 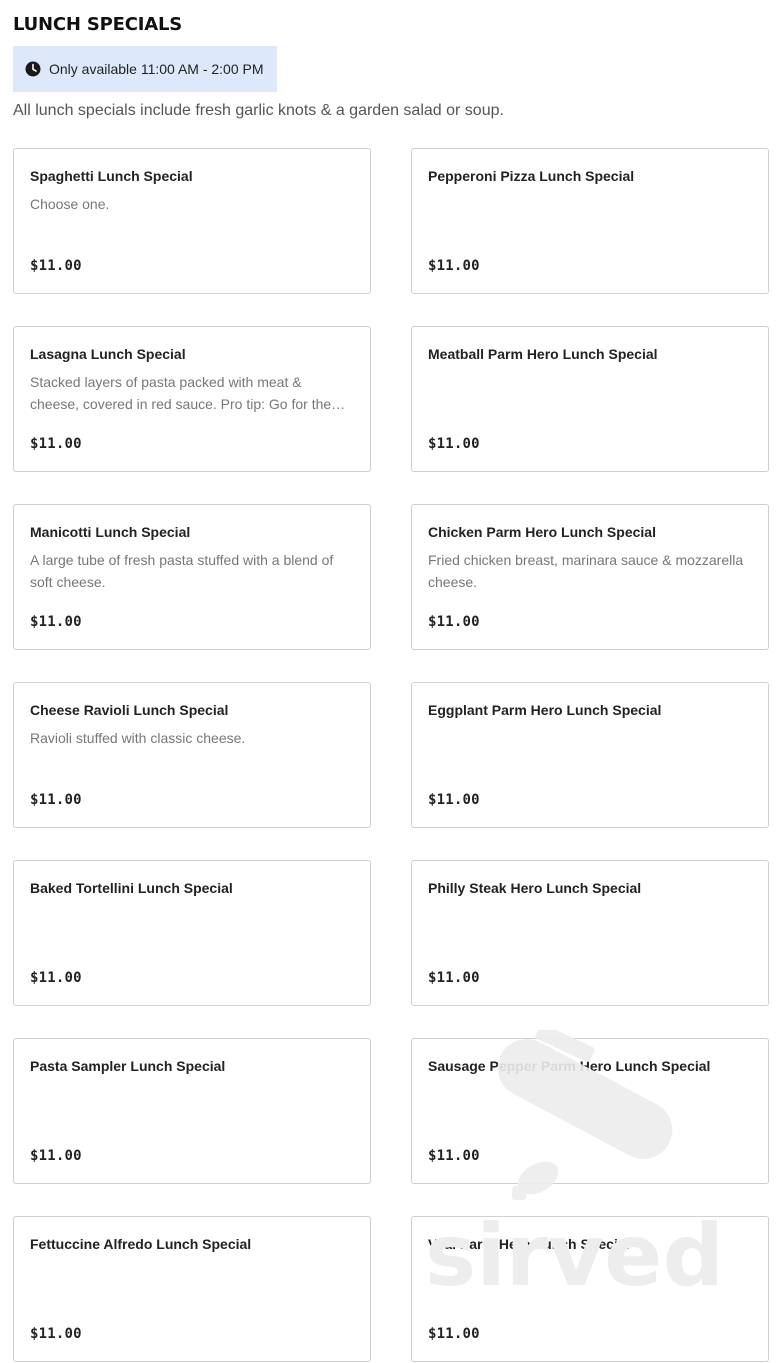 I want to click on menu-item-description: Choose one., so click(x=70, y=204).